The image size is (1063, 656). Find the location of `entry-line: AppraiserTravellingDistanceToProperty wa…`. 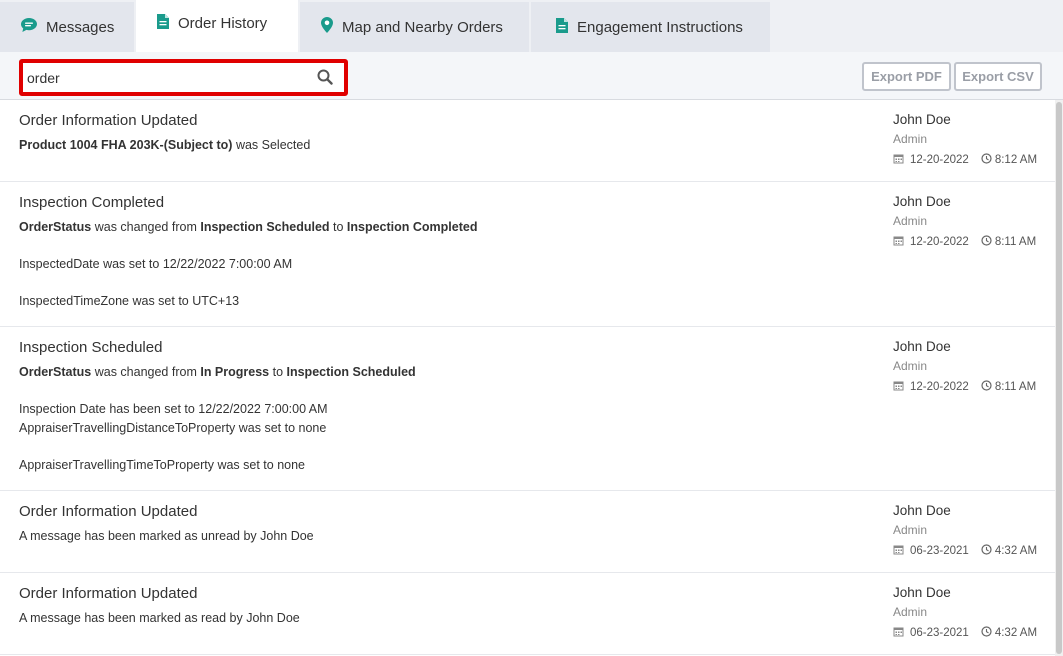

entry-line: AppraiserTravellingDistanceToProperty wa… is located at coordinates (173, 428).